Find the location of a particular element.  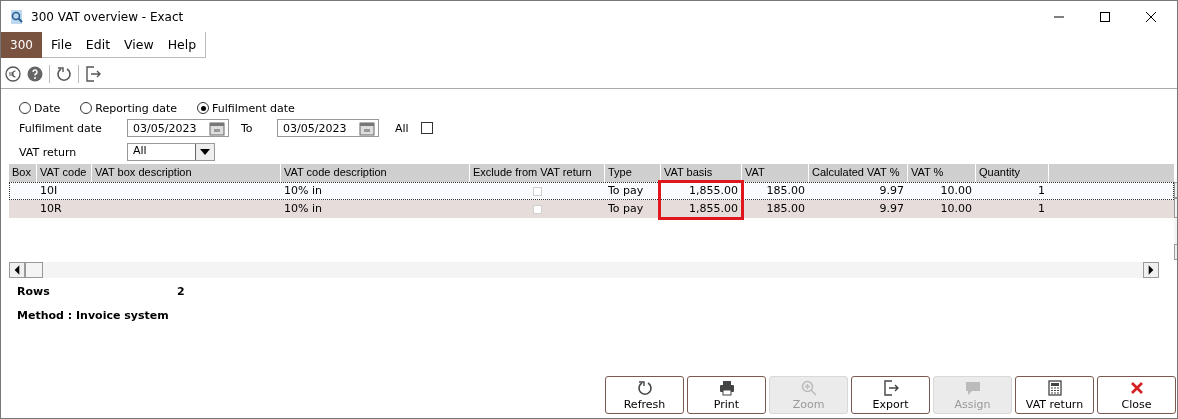

menu-item: Edit is located at coordinates (96, 44).